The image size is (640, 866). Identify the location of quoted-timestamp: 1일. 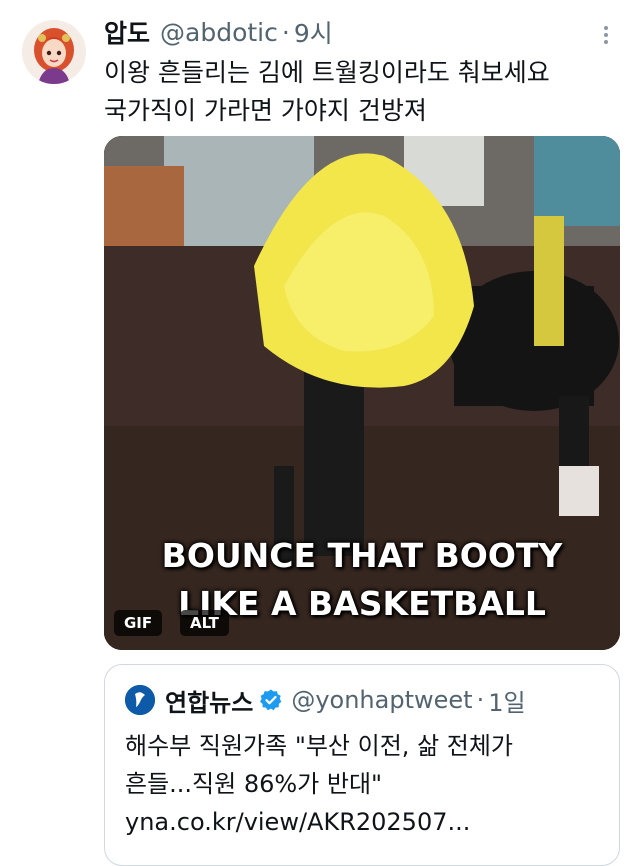
(506, 700).